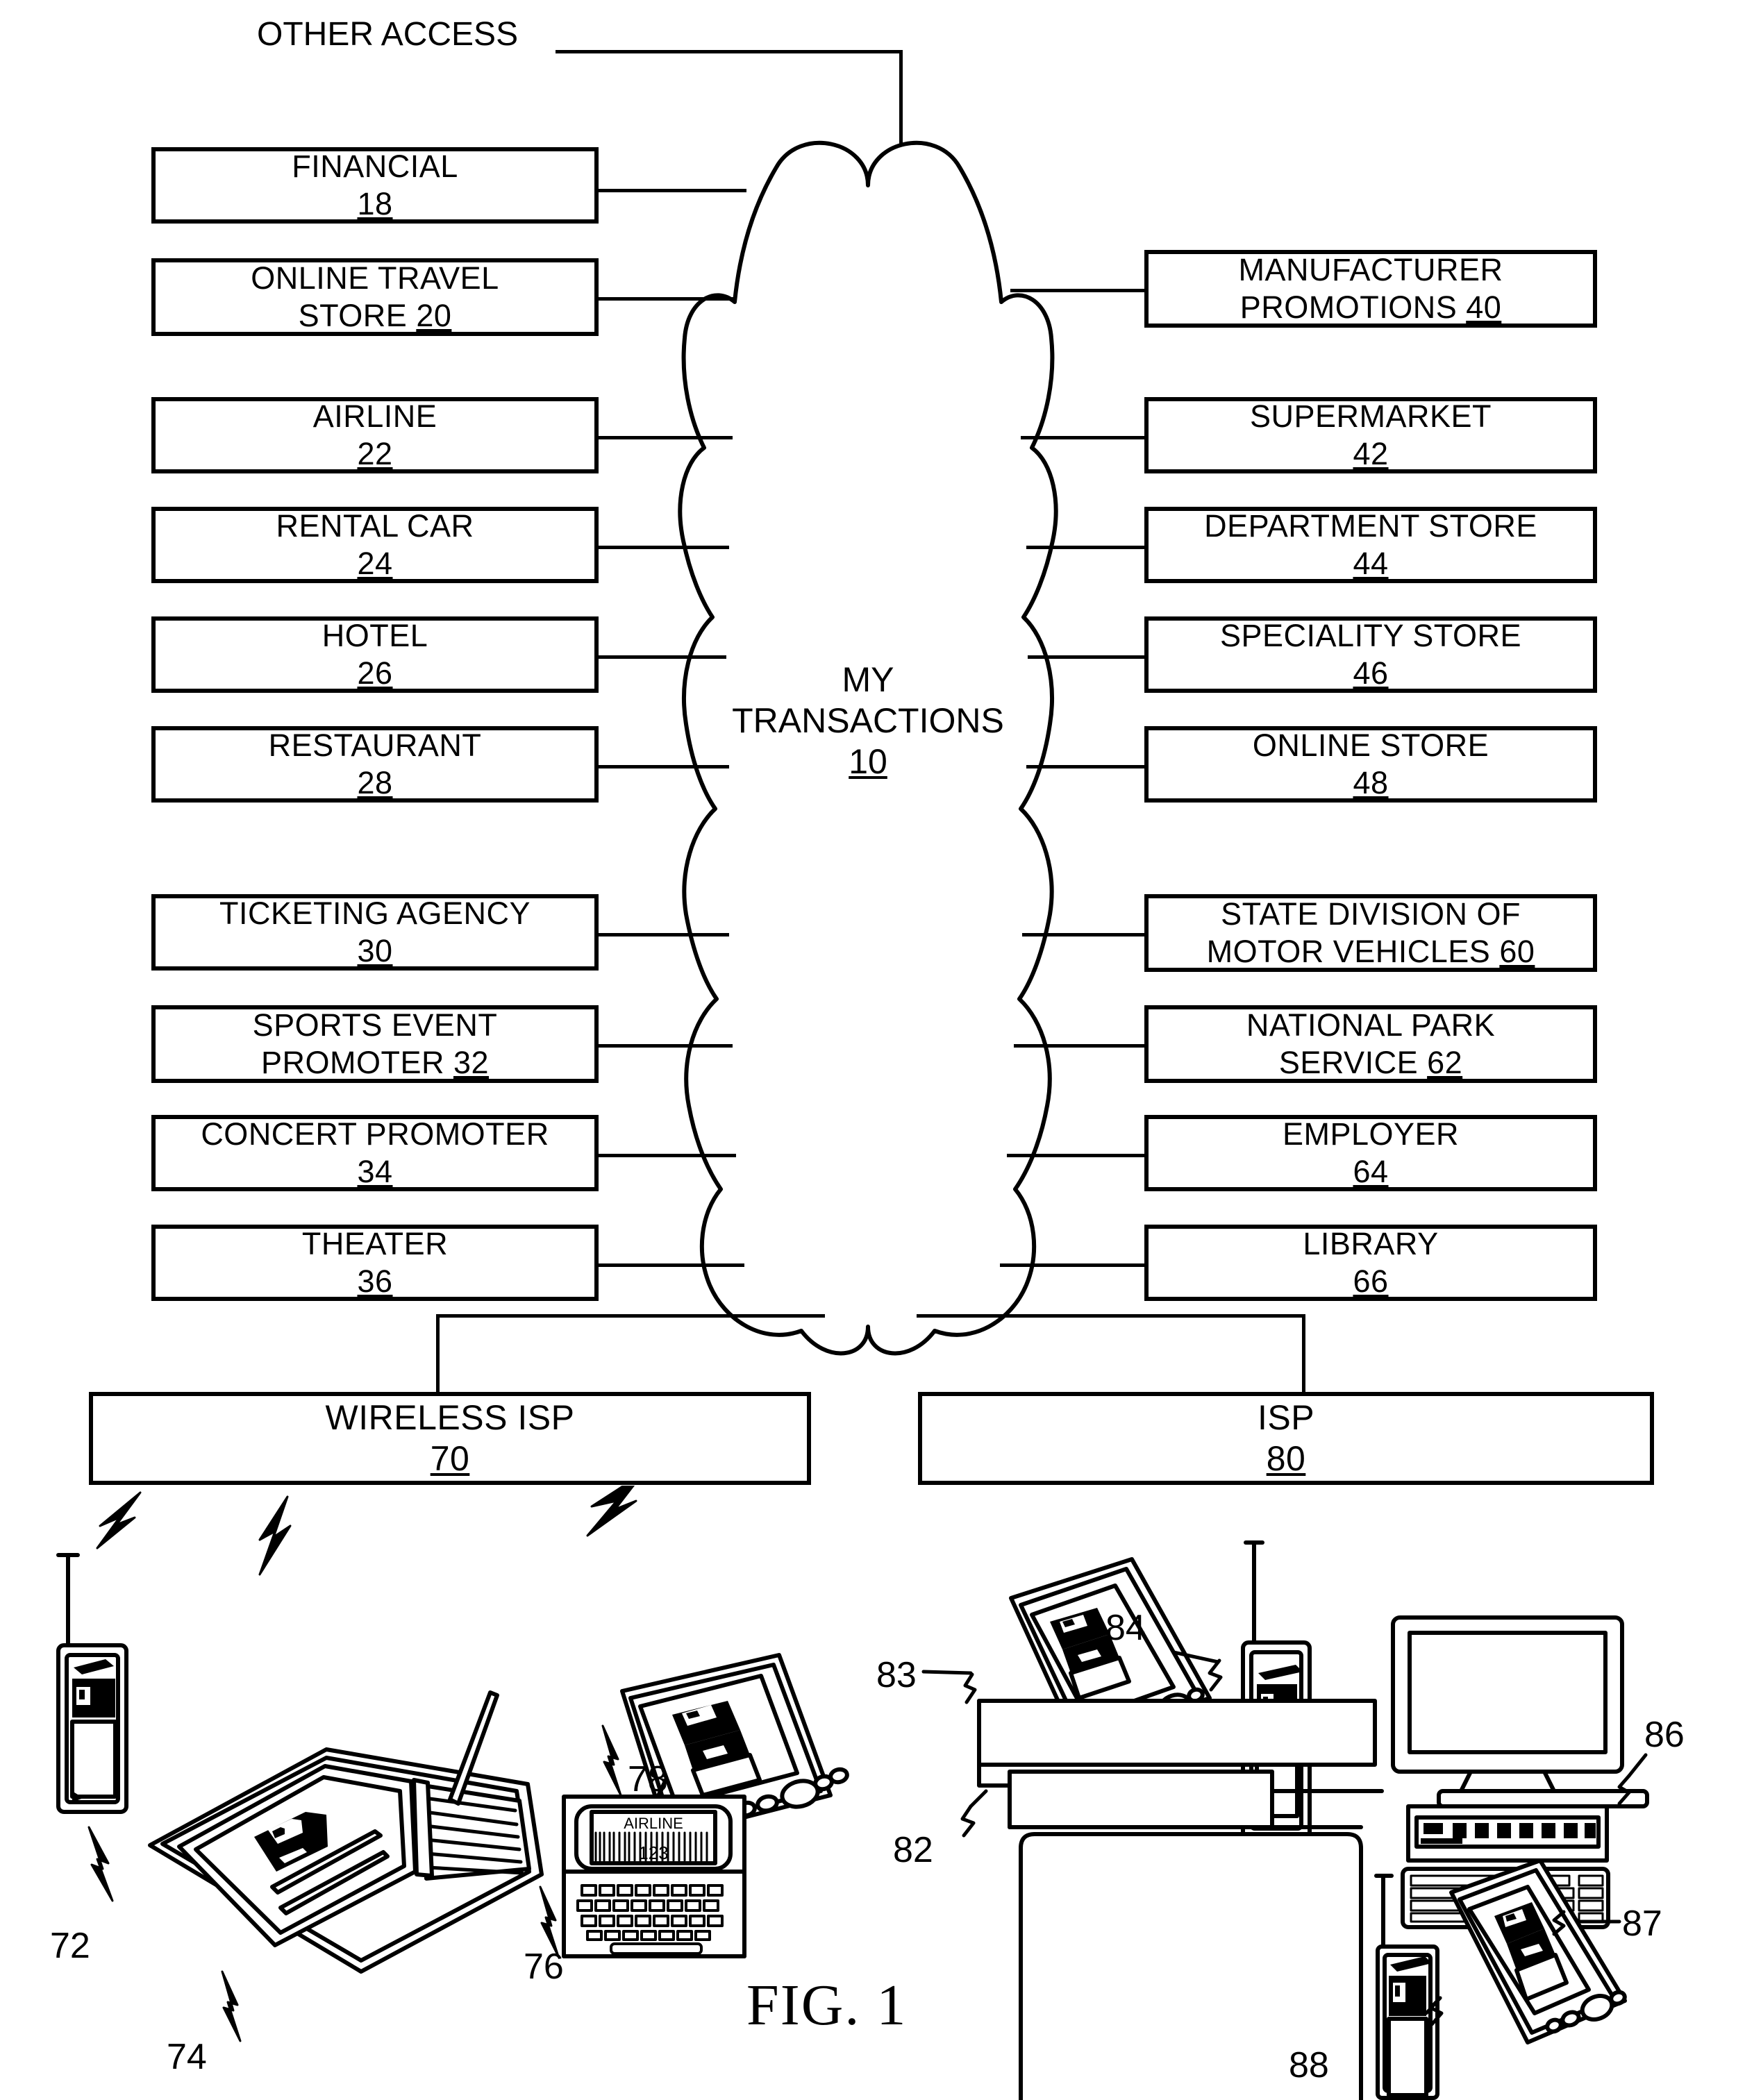 The width and height of the screenshot is (1745, 2100). I want to click on connector-restaurant, so click(663, 766).